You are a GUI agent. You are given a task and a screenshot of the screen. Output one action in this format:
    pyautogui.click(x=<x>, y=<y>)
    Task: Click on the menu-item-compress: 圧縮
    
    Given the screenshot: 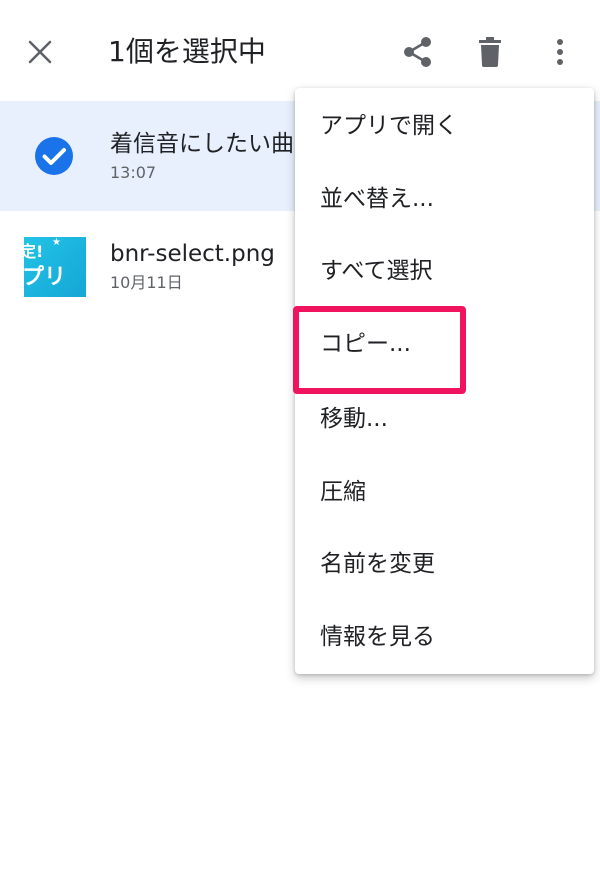 What is the action you would take?
    pyautogui.click(x=444, y=492)
    